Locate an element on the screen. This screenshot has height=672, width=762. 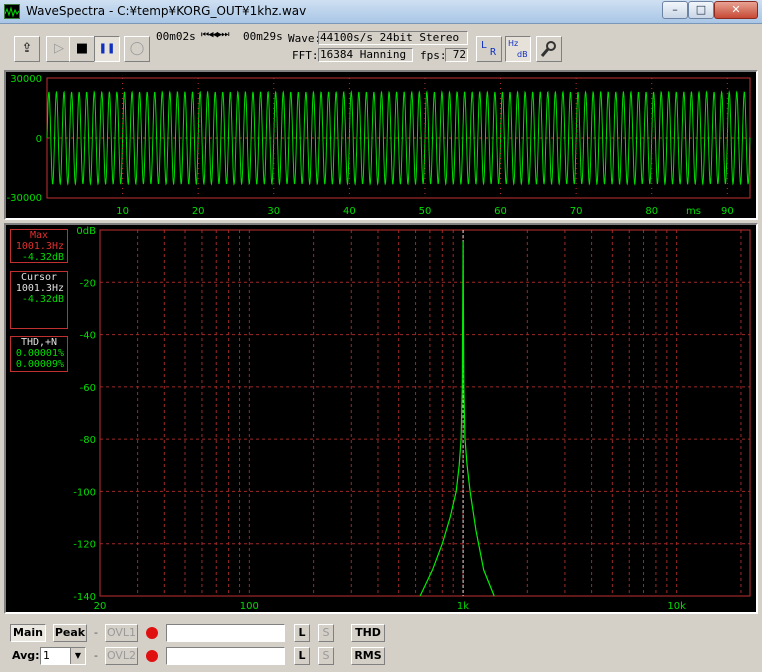
stop-icon: ■ is located at coordinates (82, 48).